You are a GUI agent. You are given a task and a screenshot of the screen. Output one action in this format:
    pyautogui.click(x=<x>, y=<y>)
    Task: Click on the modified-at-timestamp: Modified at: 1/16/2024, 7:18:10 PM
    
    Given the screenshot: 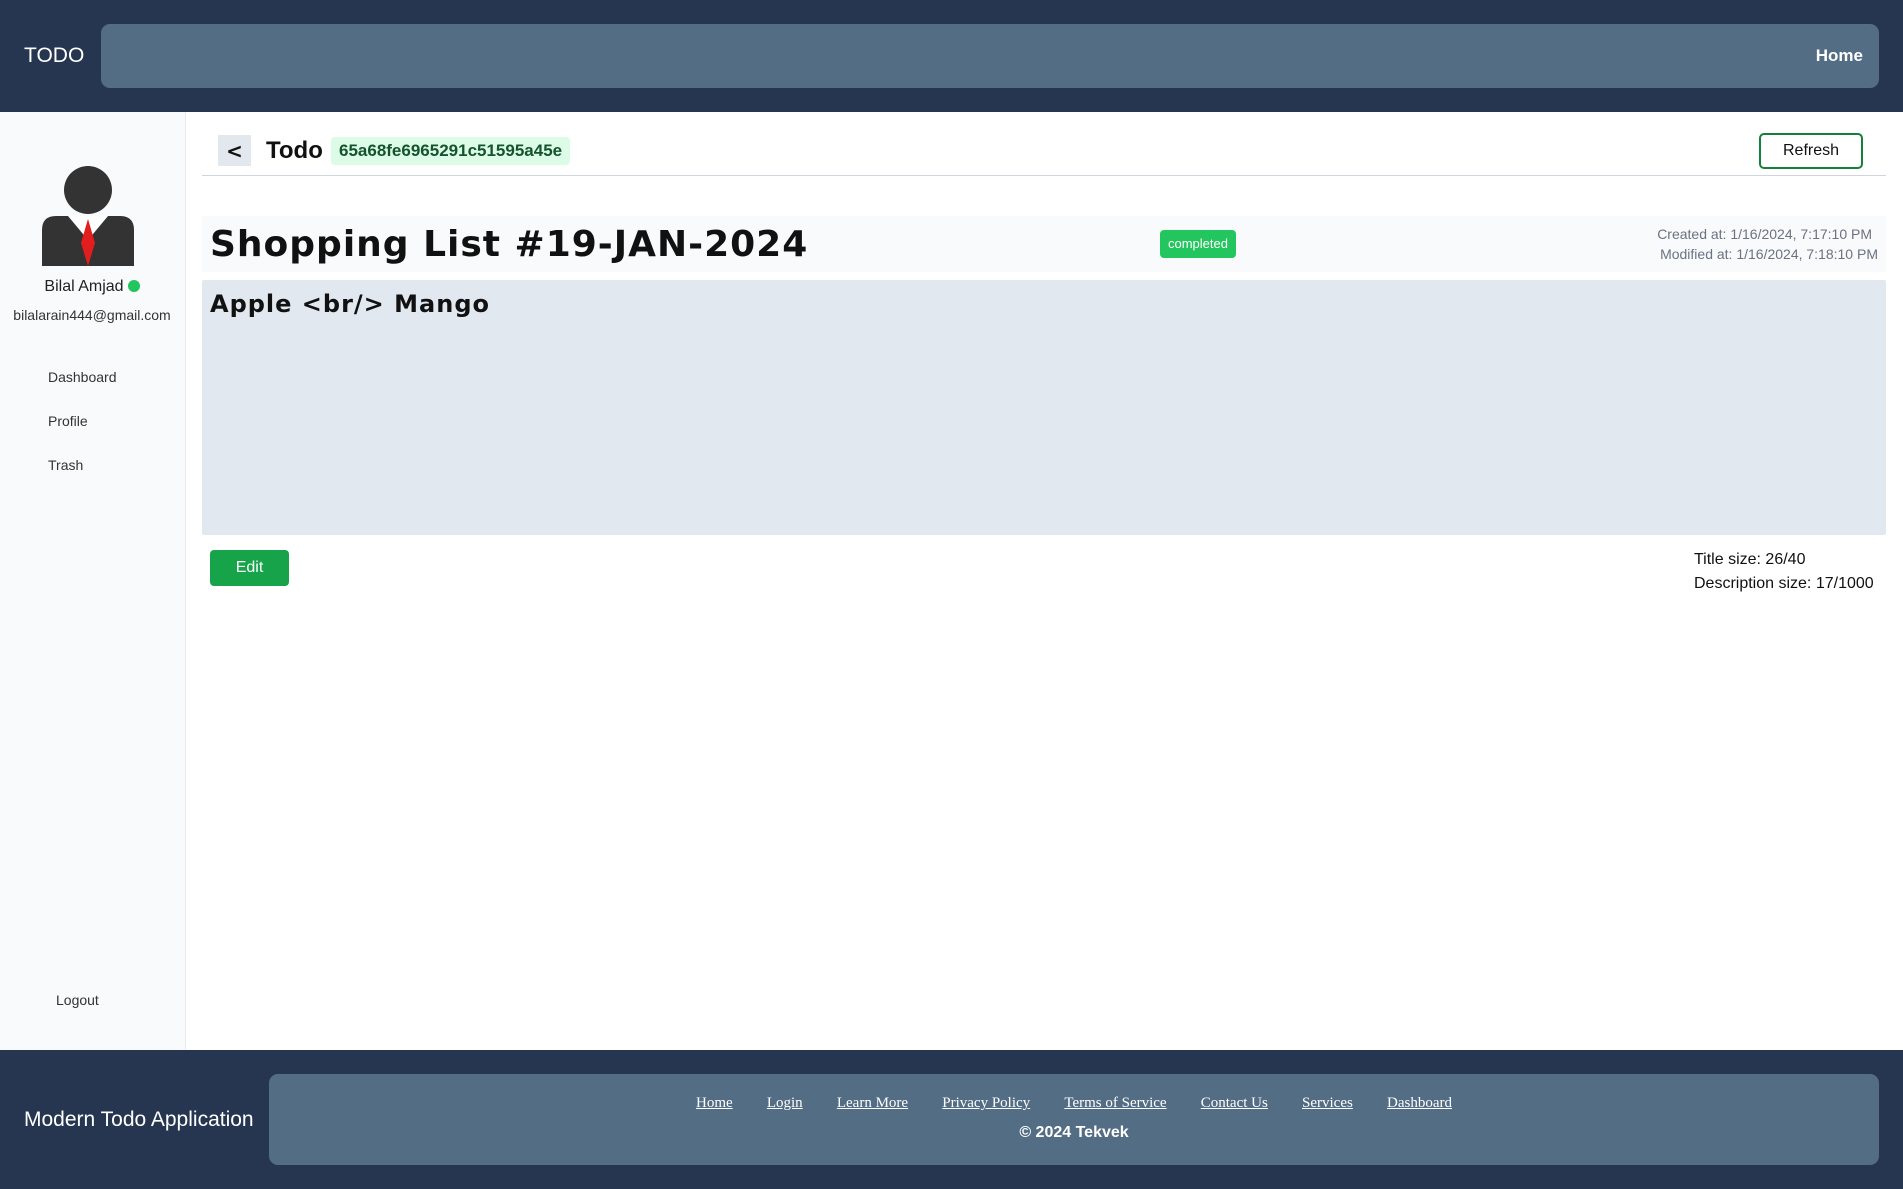 What is the action you would take?
    pyautogui.click(x=1769, y=254)
    